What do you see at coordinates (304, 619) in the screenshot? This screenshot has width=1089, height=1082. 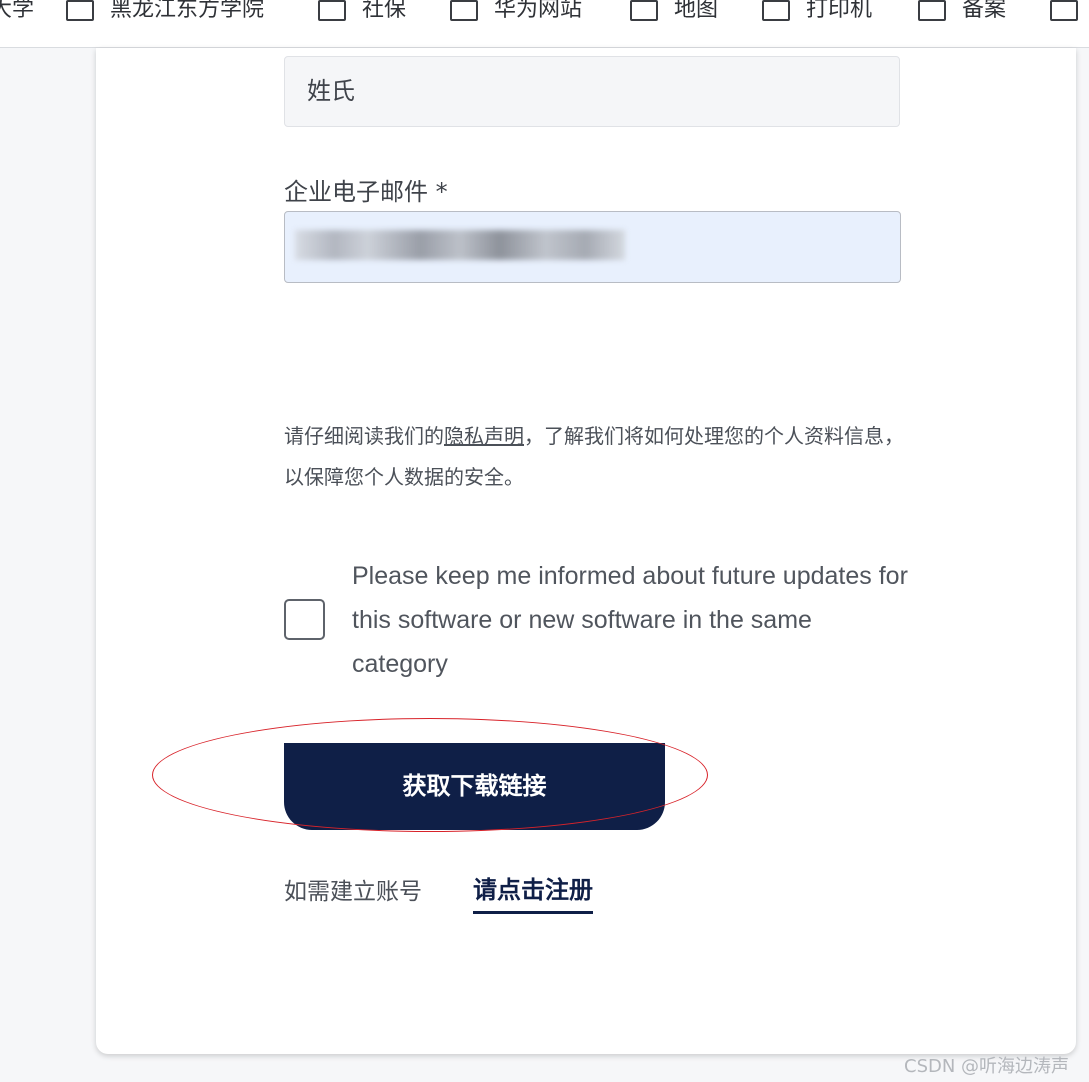 I see `marketing-consent-checkbox` at bounding box center [304, 619].